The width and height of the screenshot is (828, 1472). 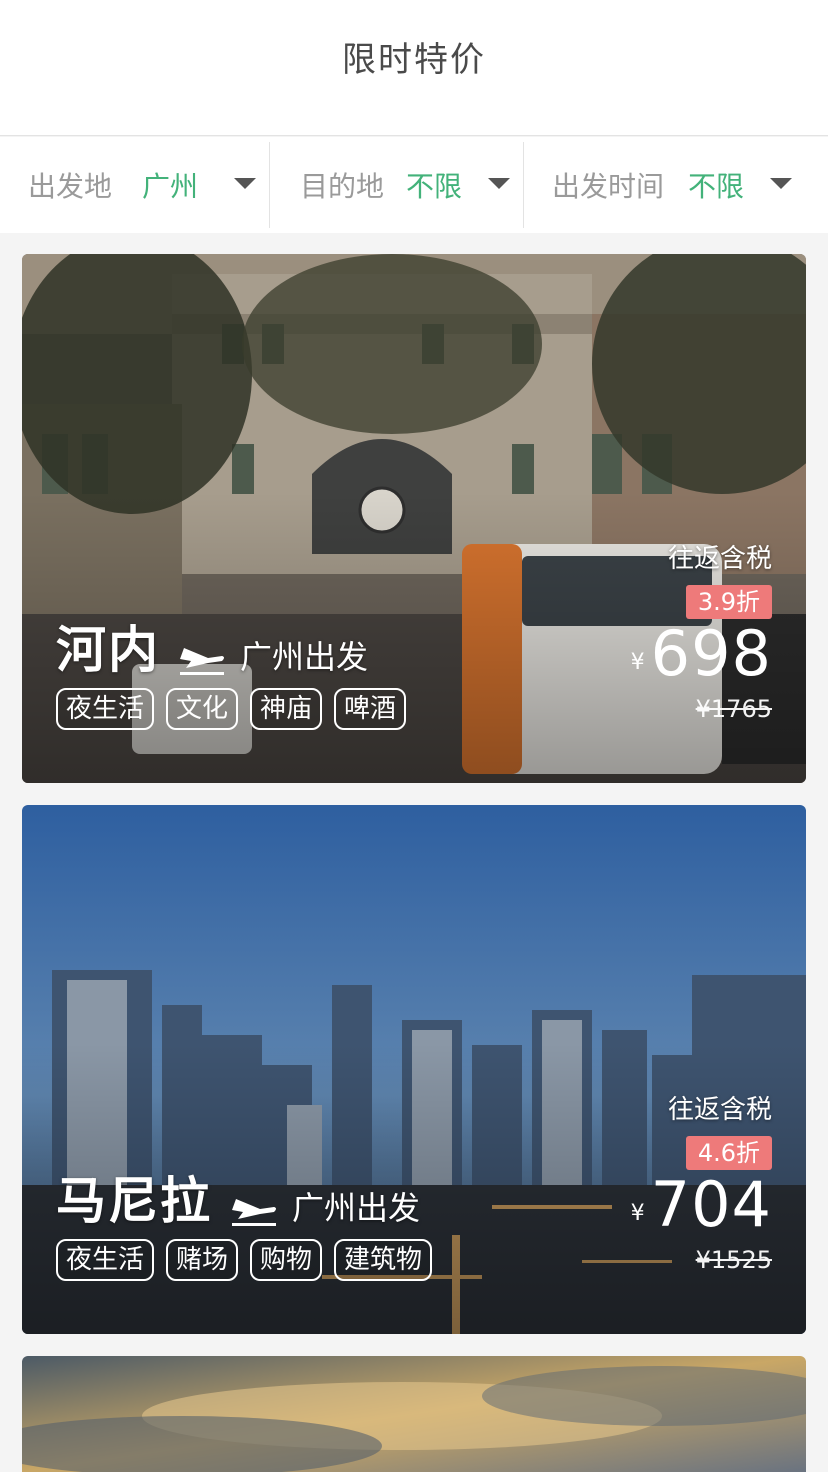 I want to click on tag: 文化, so click(x=202, y=709).